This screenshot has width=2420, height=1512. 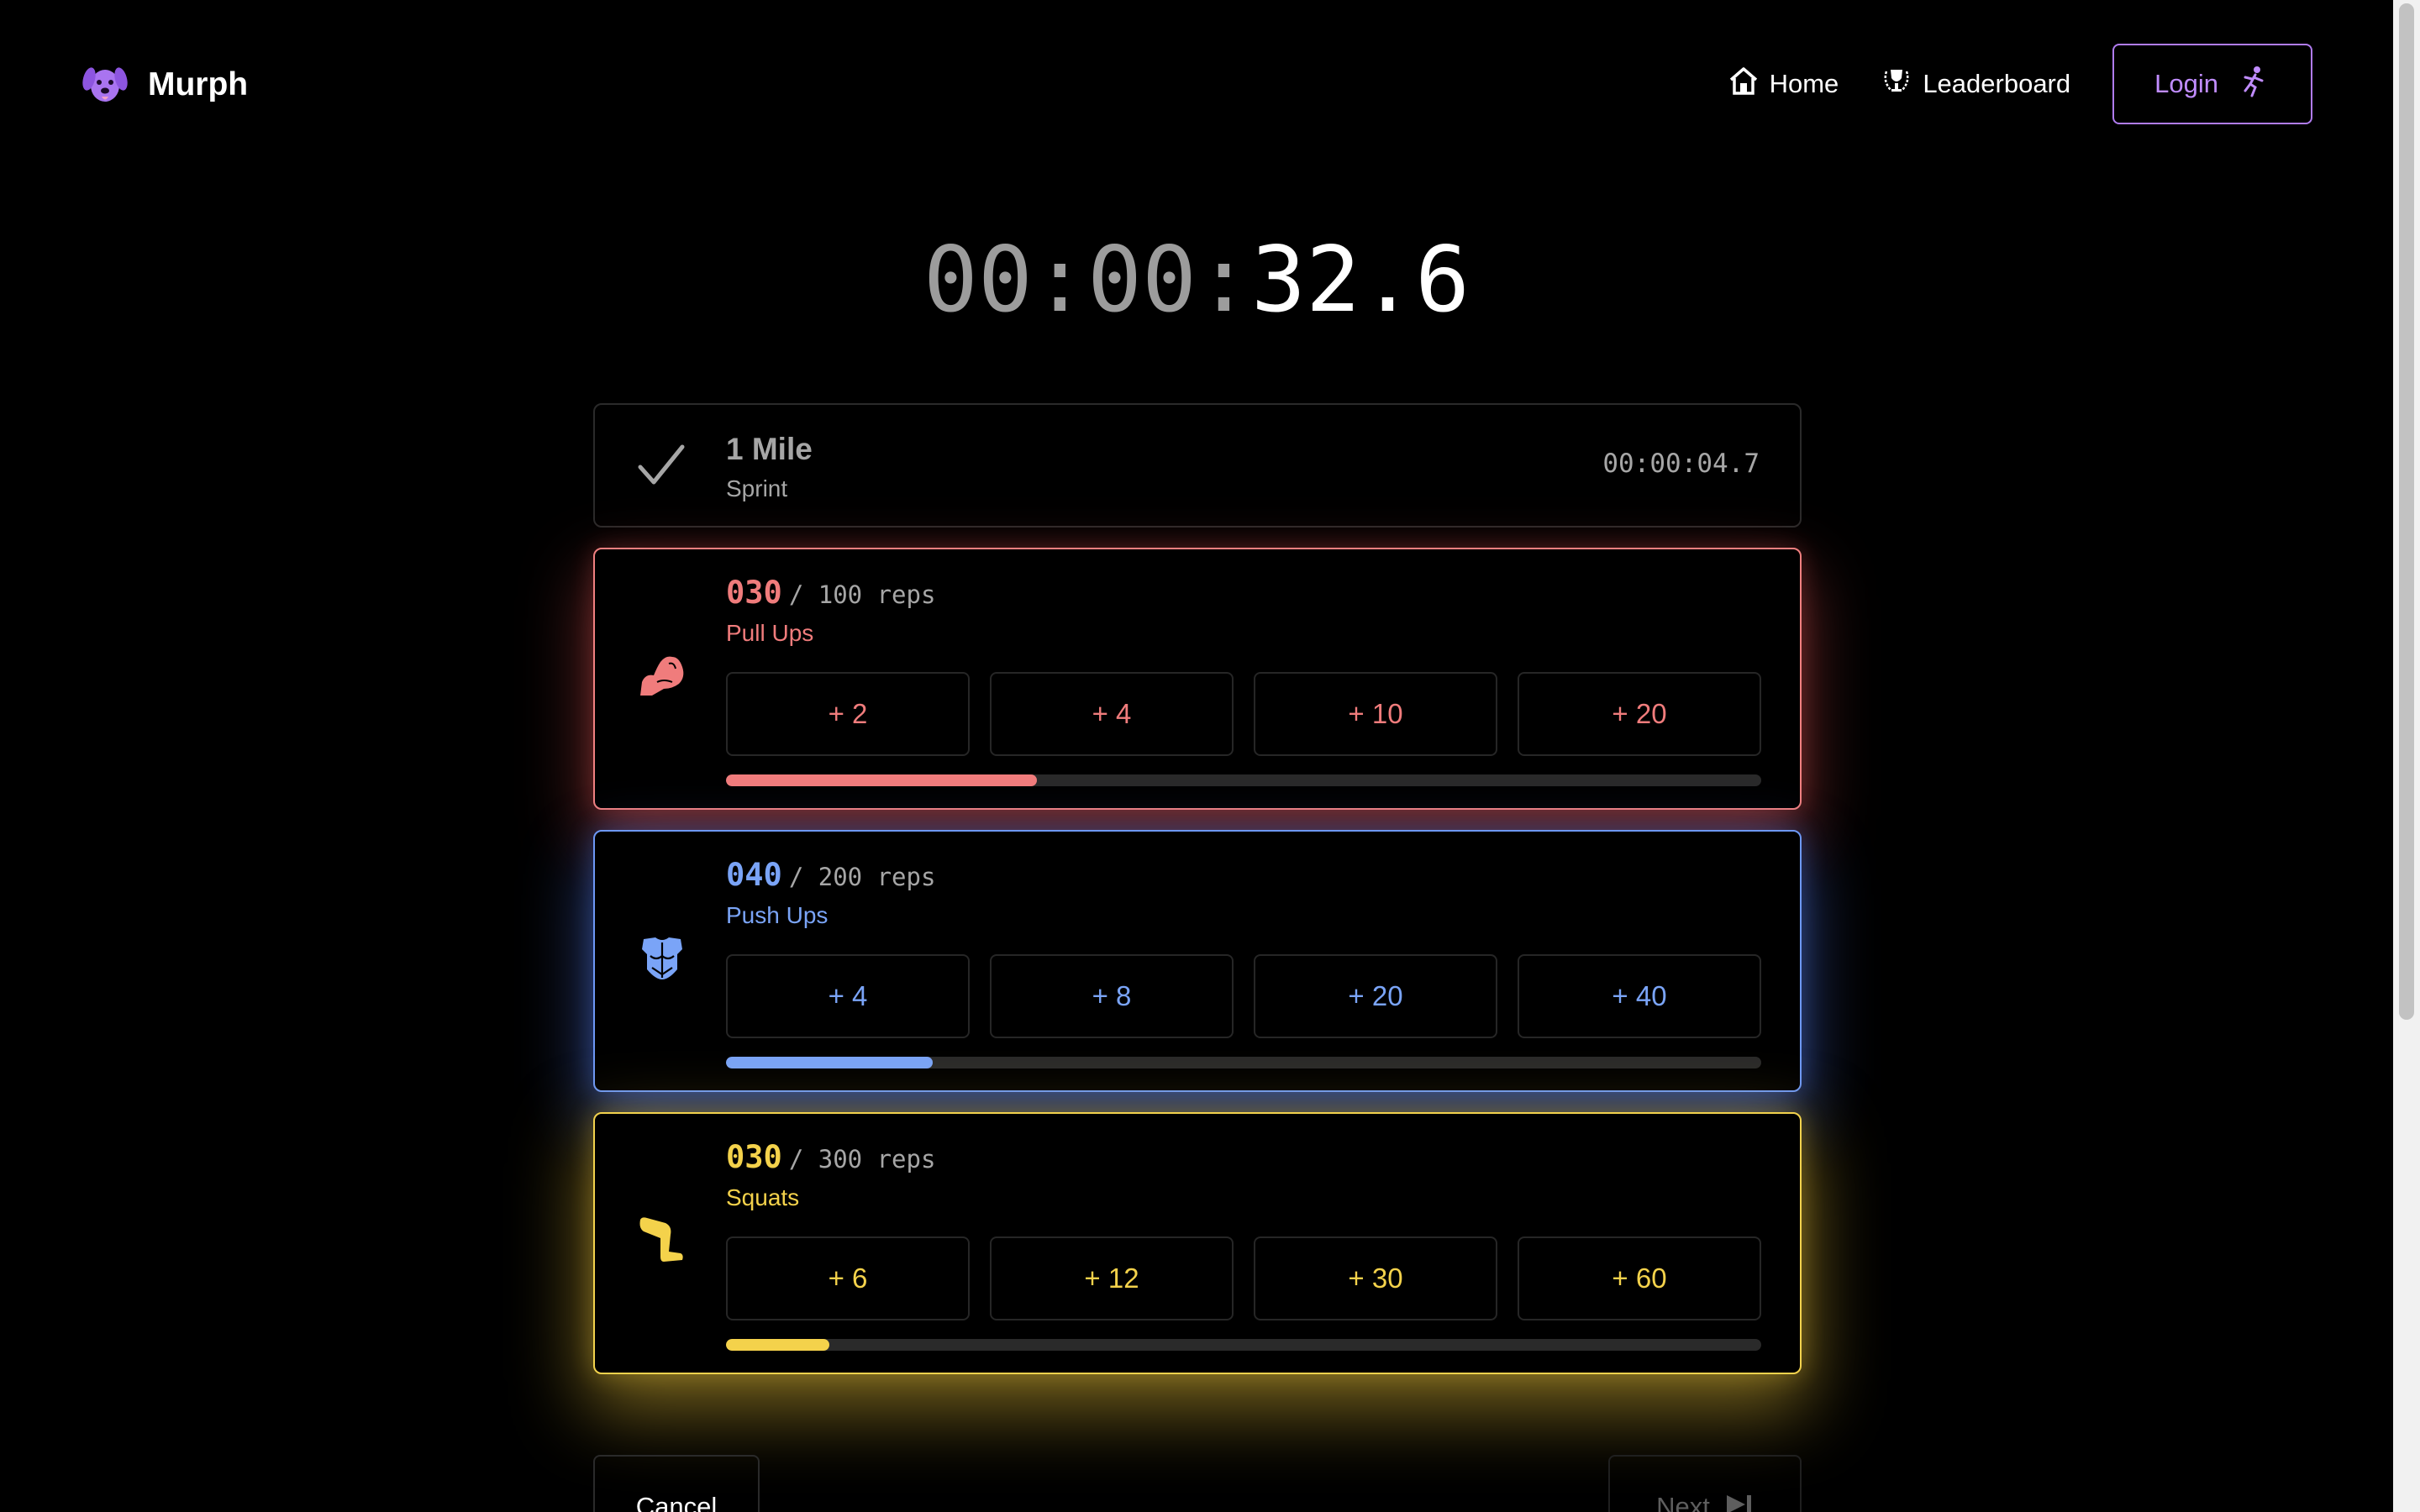 What do you see at coordinates (1376, 1278) in the screenshot?
I see `increment-button: + 30` at bounding box center [1376, 1278].